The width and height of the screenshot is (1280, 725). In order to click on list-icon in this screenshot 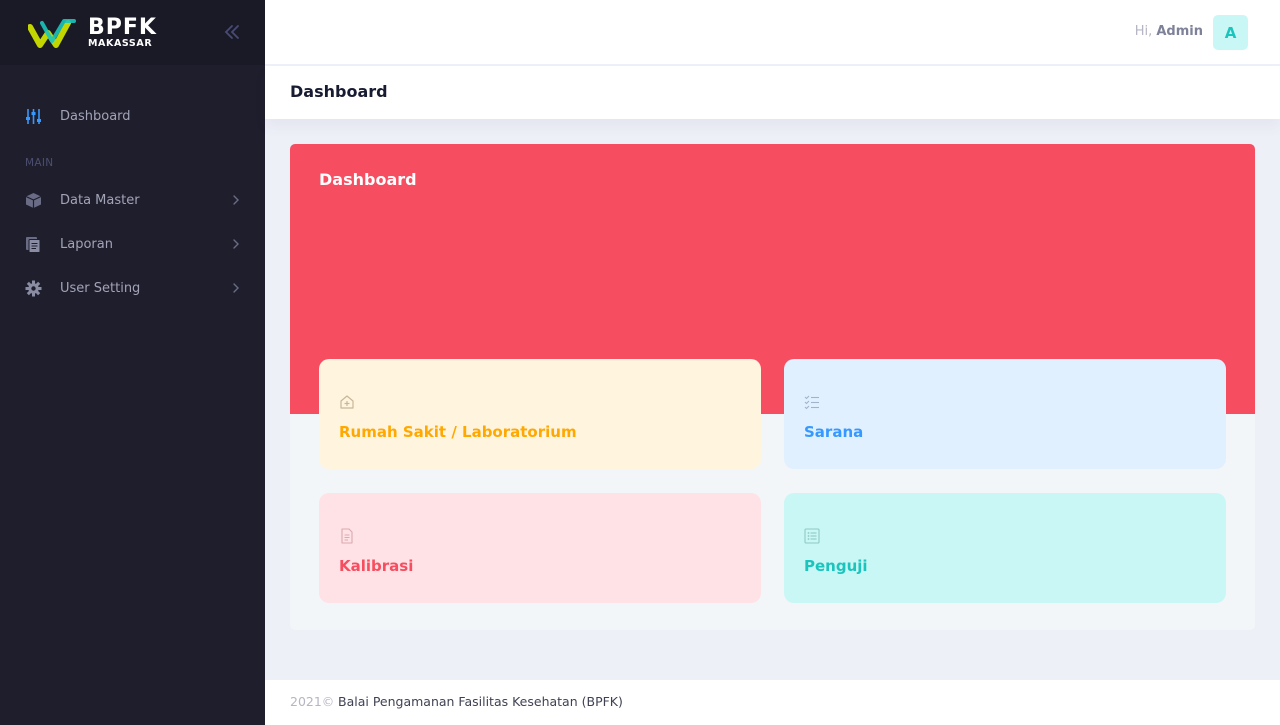, I will do `click(812, 536)`.